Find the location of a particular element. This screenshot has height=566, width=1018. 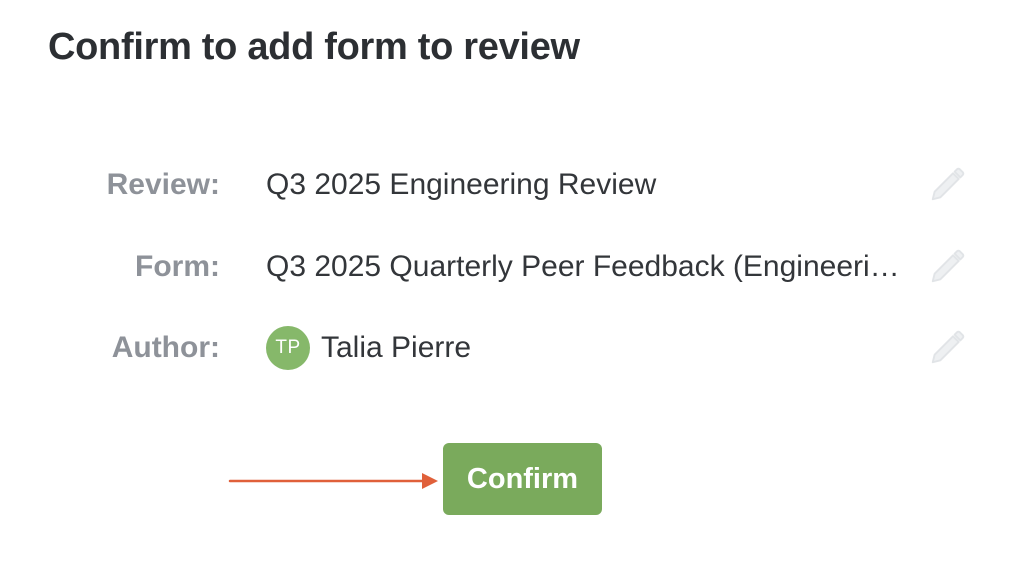

author-value: TP Talia Pierre is located at coordinates (368, 348).